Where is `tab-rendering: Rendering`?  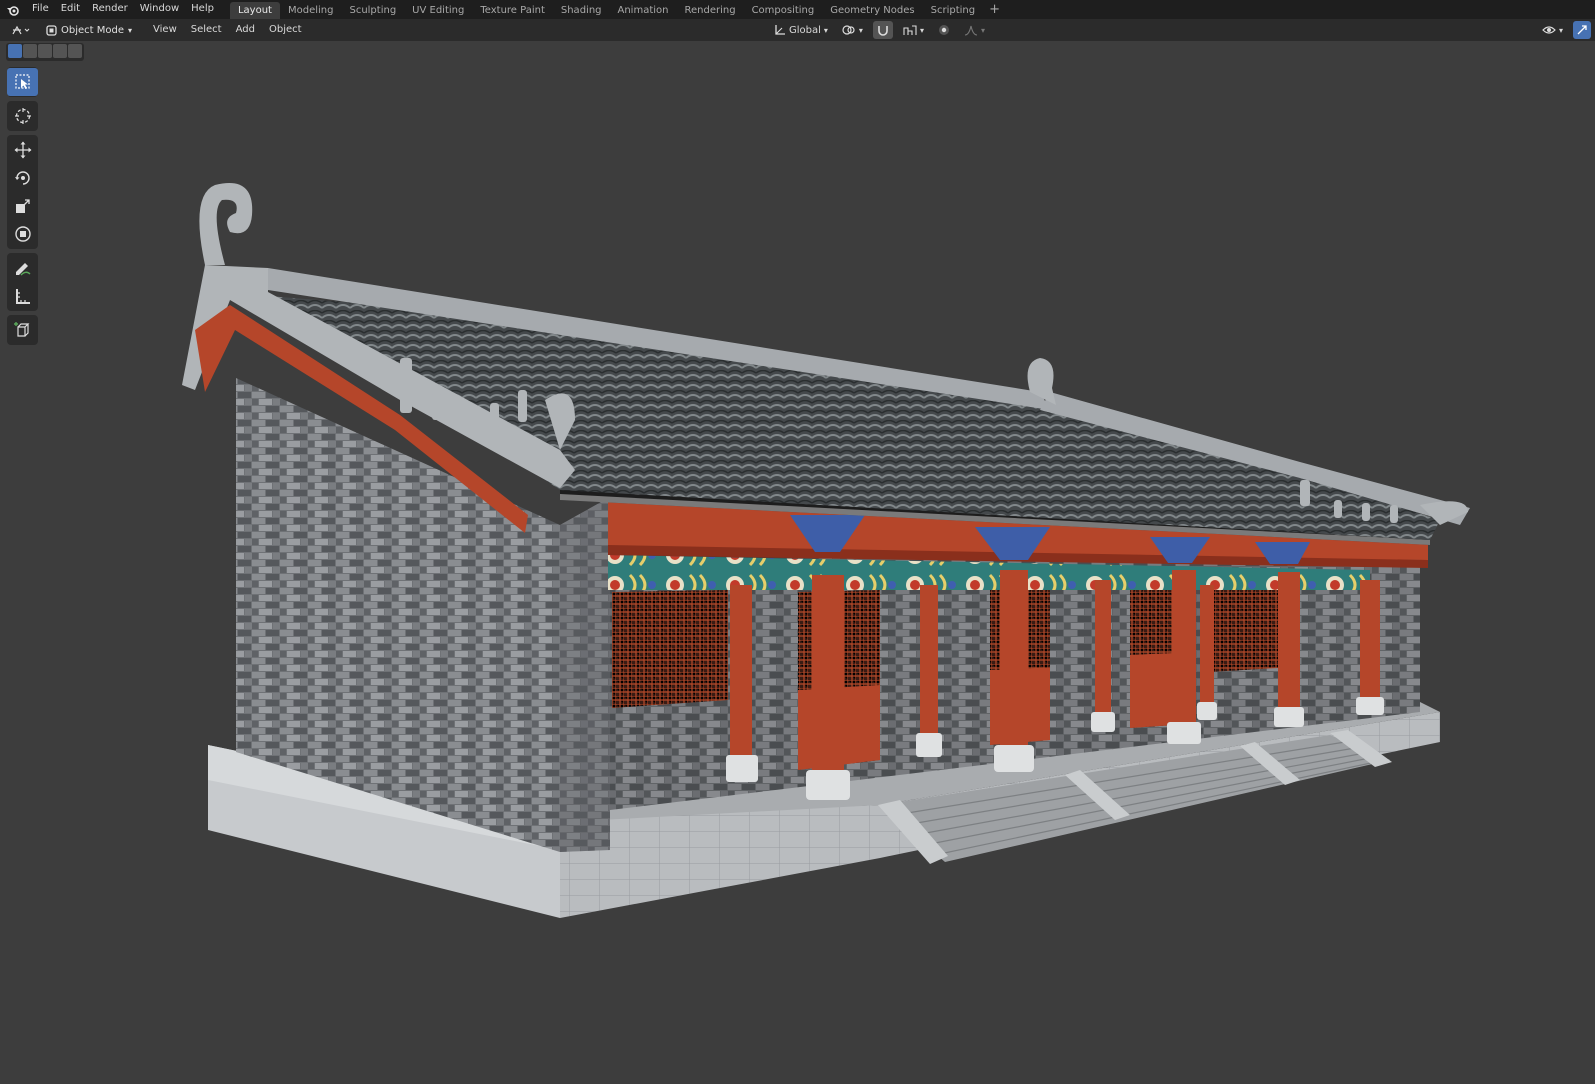 tab-rendering: Rendering is located at coordinates (709, 10).